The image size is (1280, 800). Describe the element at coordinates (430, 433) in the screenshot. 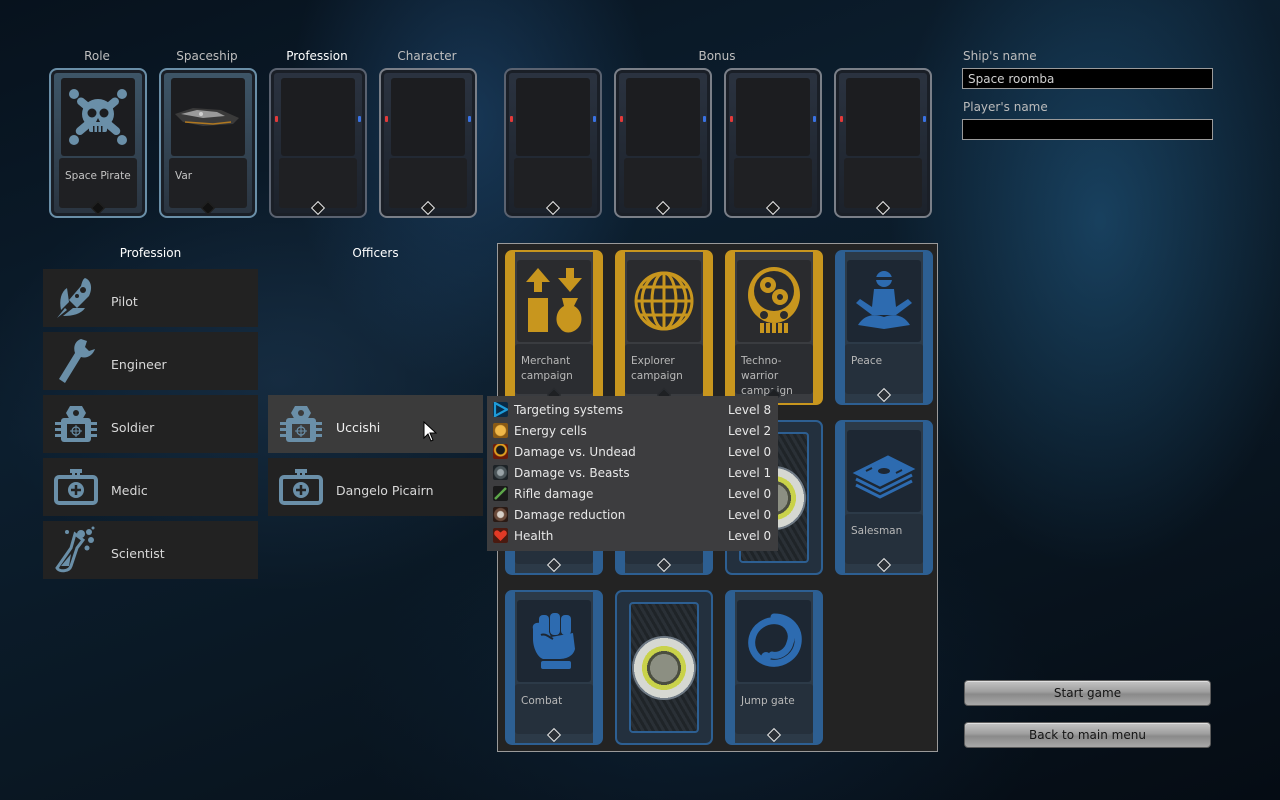

I see `mouse-cursor-icon` at that location.